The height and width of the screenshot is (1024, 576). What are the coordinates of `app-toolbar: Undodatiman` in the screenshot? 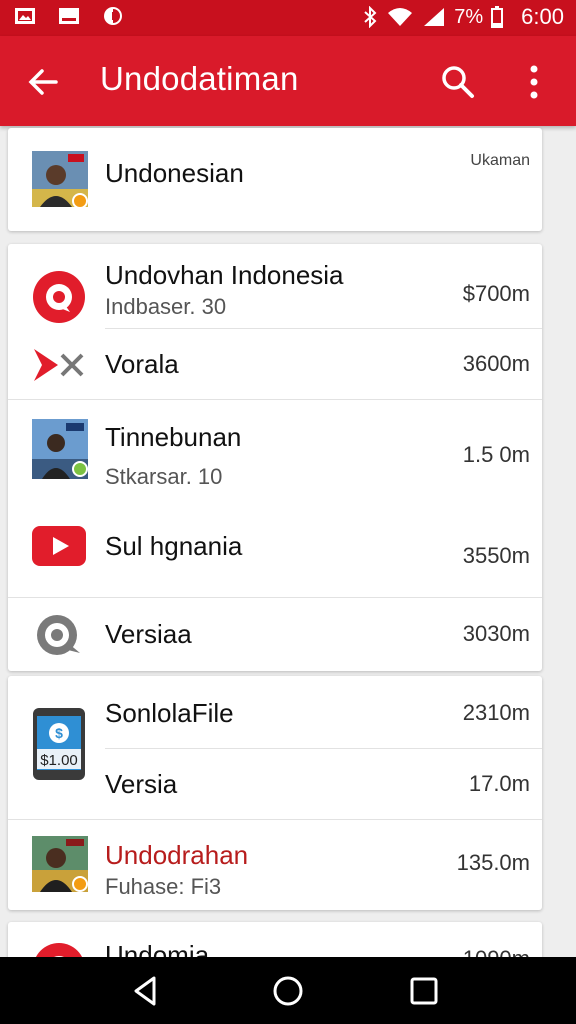 It's located at (288, 81).